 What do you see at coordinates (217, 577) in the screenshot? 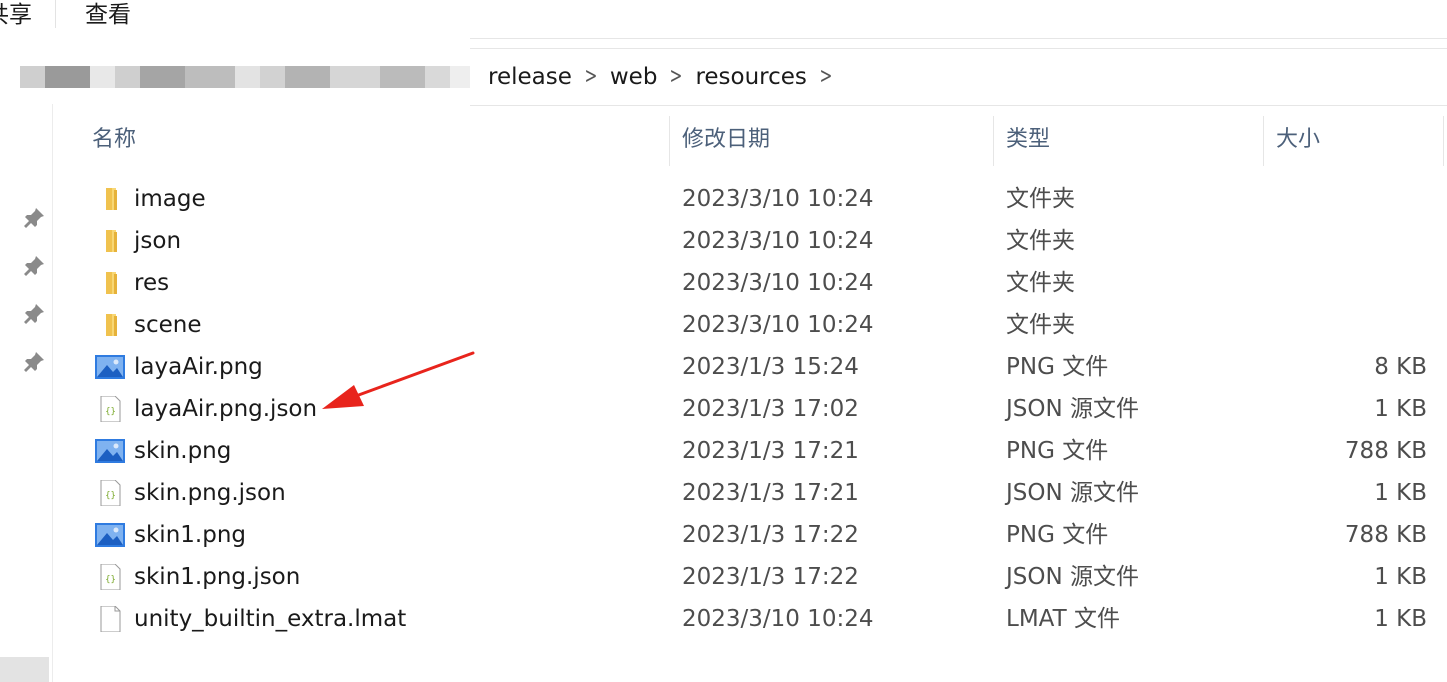
I see `file-name: skin1.png.json` at bounding box center [217, 577].